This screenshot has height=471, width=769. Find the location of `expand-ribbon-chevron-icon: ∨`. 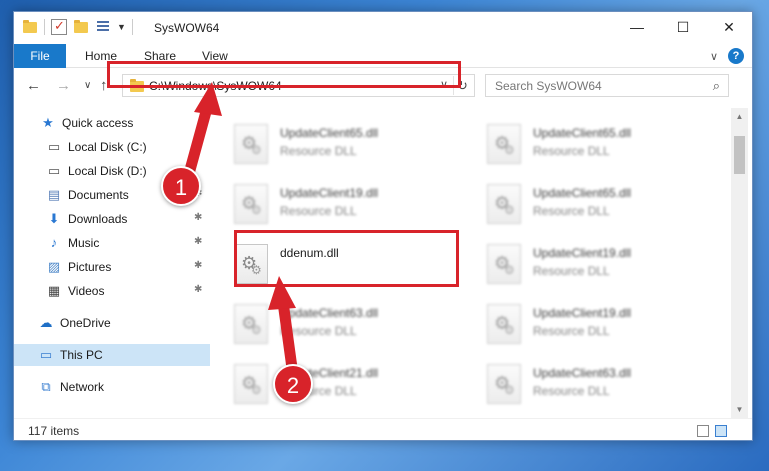

expand-ribbon-chevron-icon: ∨ is located at coordinates (714, 56).